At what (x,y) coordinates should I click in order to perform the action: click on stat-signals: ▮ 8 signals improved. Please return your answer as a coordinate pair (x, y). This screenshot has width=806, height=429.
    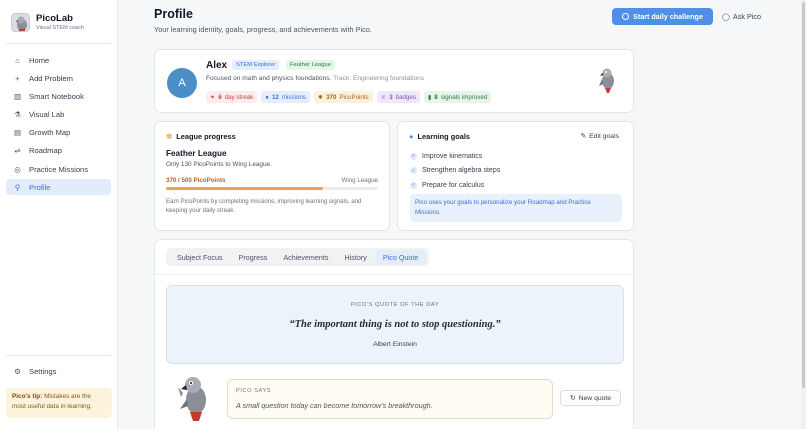
    Looking at the image, I should click on (457, 97).